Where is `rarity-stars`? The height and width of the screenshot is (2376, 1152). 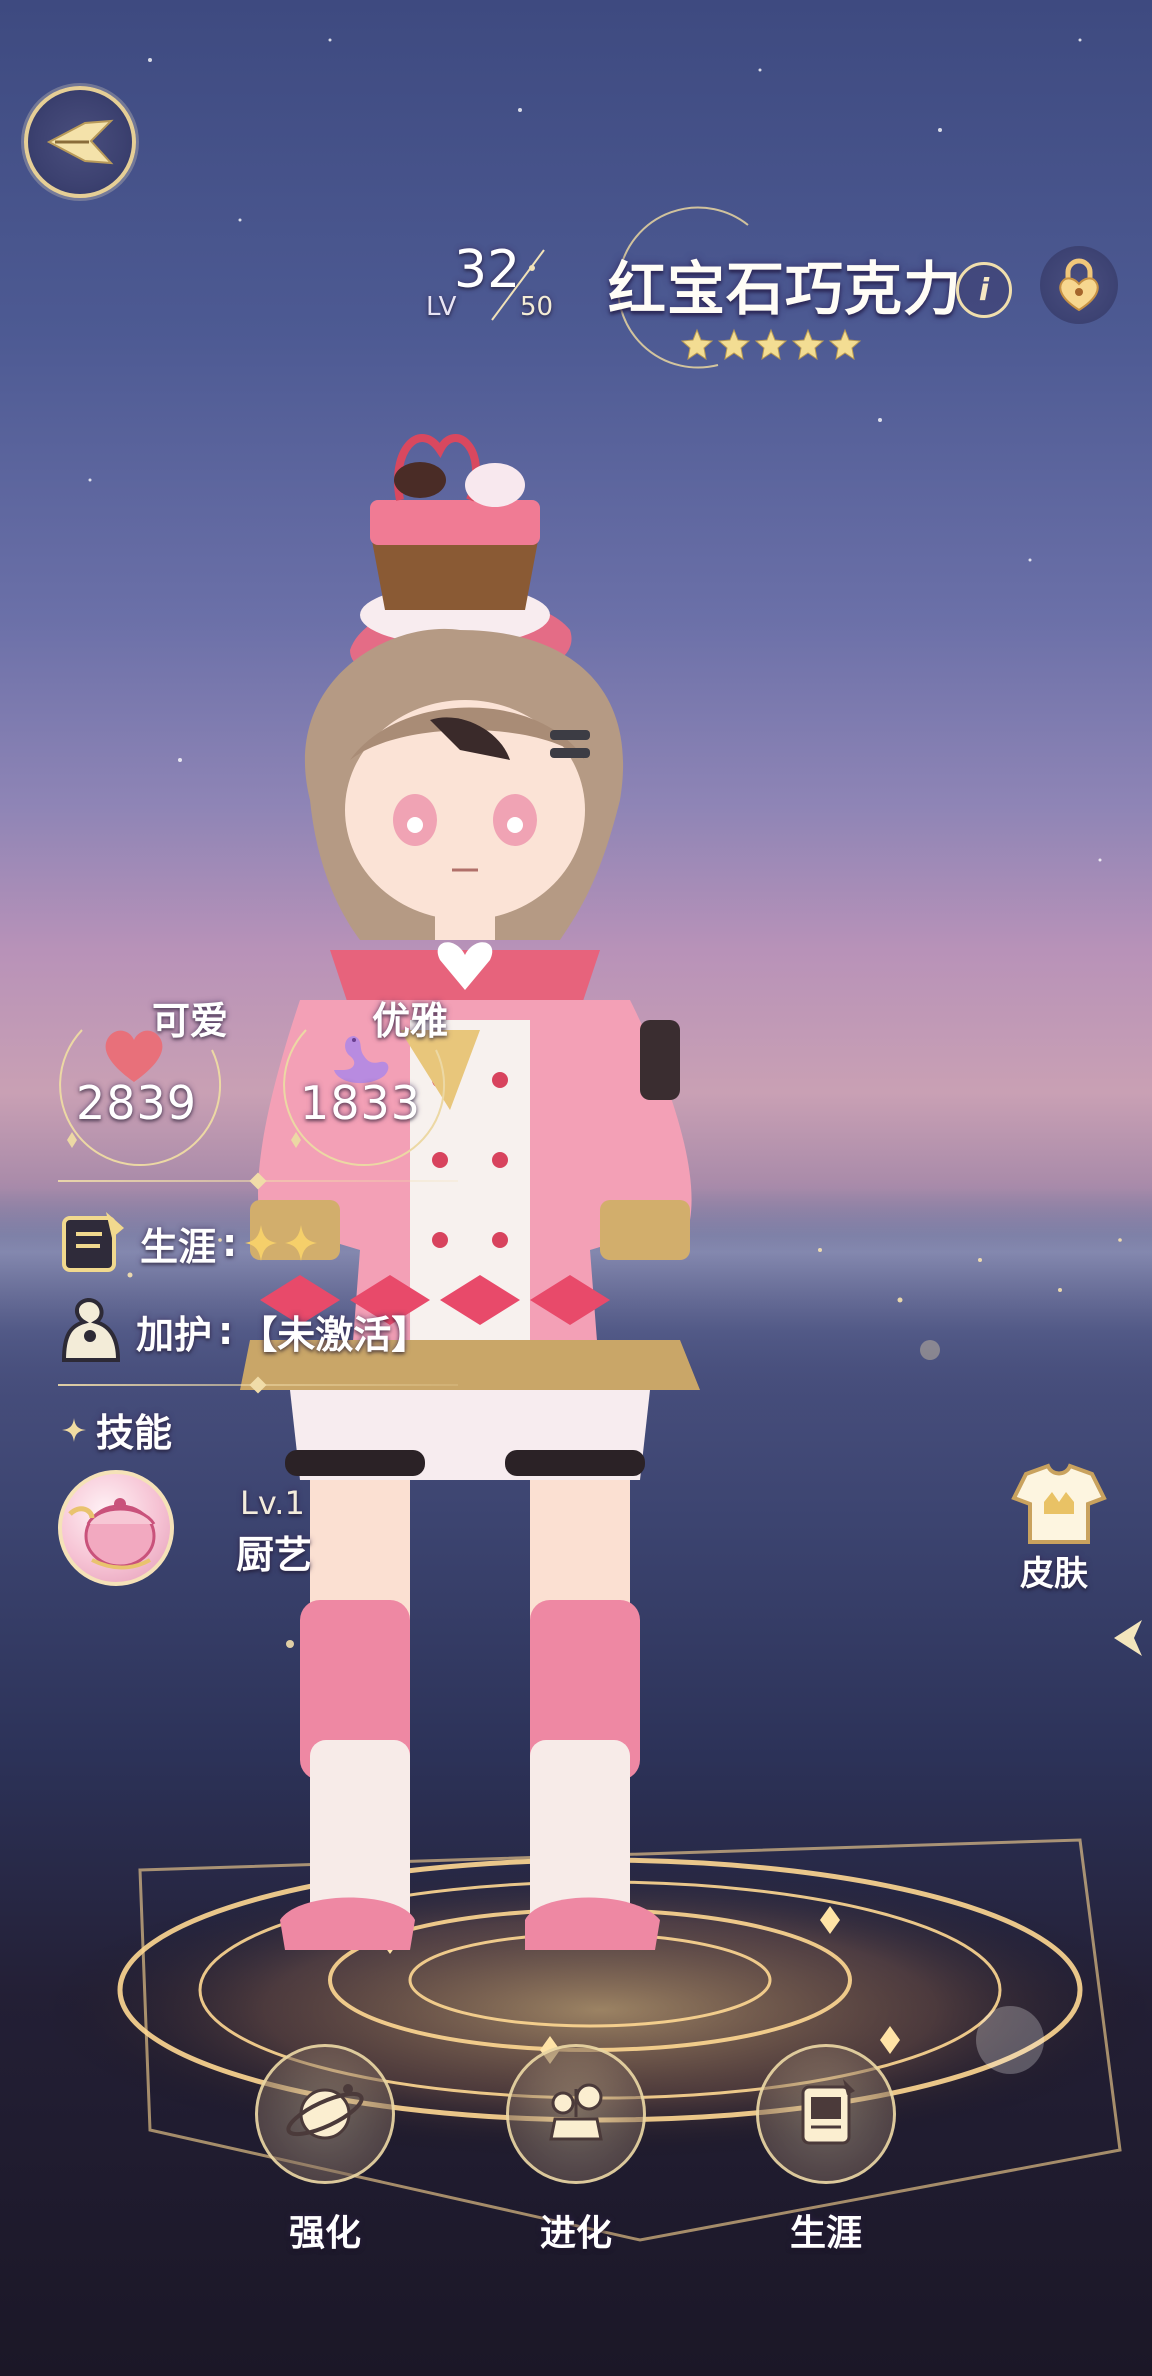
rarity-stars is located at coordinates (775, 345).